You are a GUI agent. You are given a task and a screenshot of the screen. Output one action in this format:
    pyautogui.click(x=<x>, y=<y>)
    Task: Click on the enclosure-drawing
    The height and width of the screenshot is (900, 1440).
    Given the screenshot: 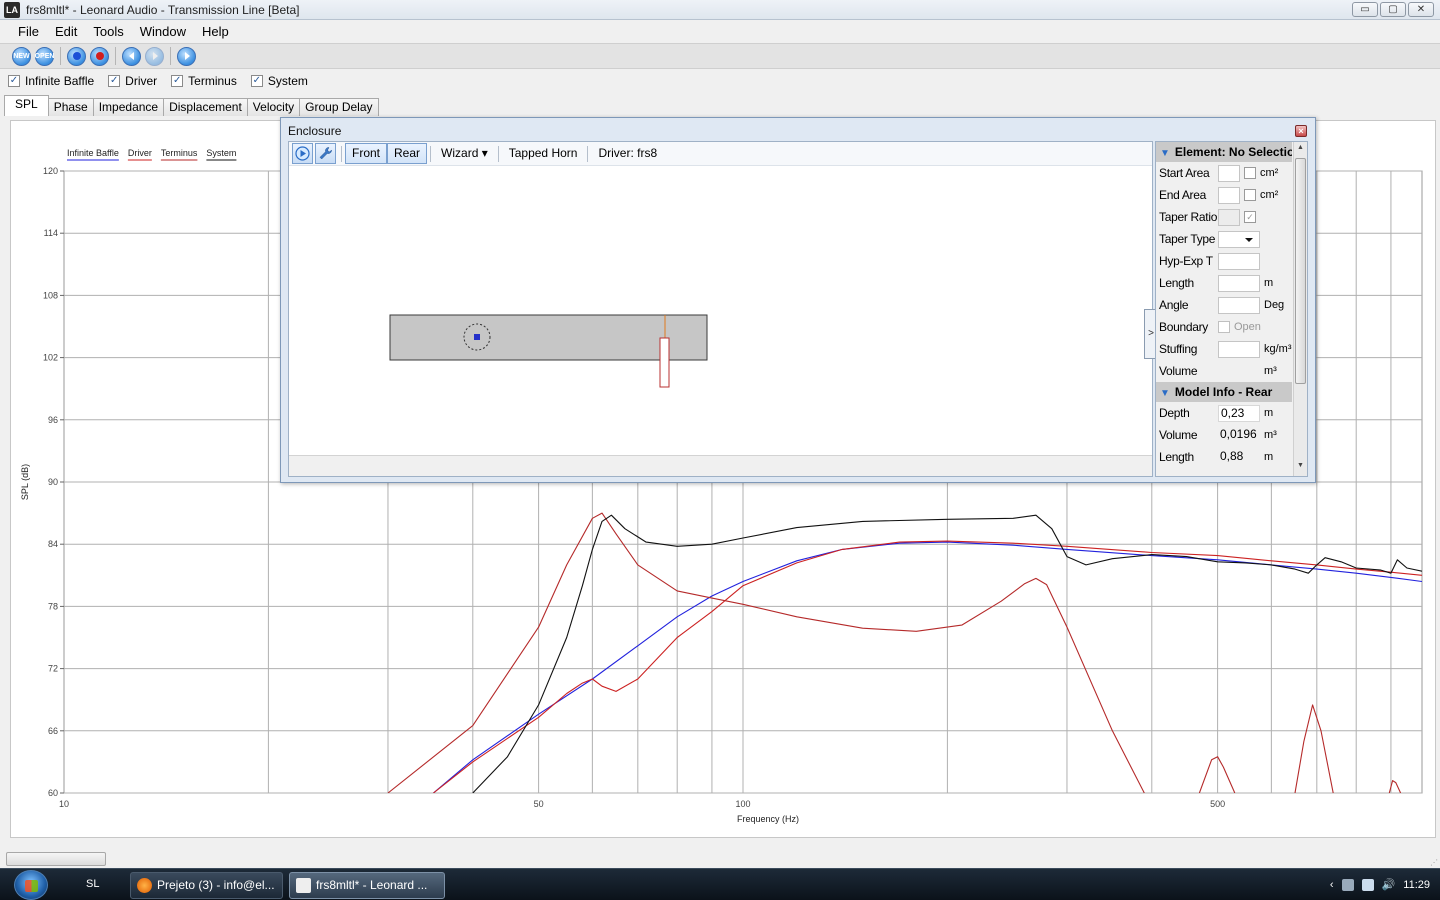 What is the action you would take?
    pyautogui.click(x=548, y=351)
    